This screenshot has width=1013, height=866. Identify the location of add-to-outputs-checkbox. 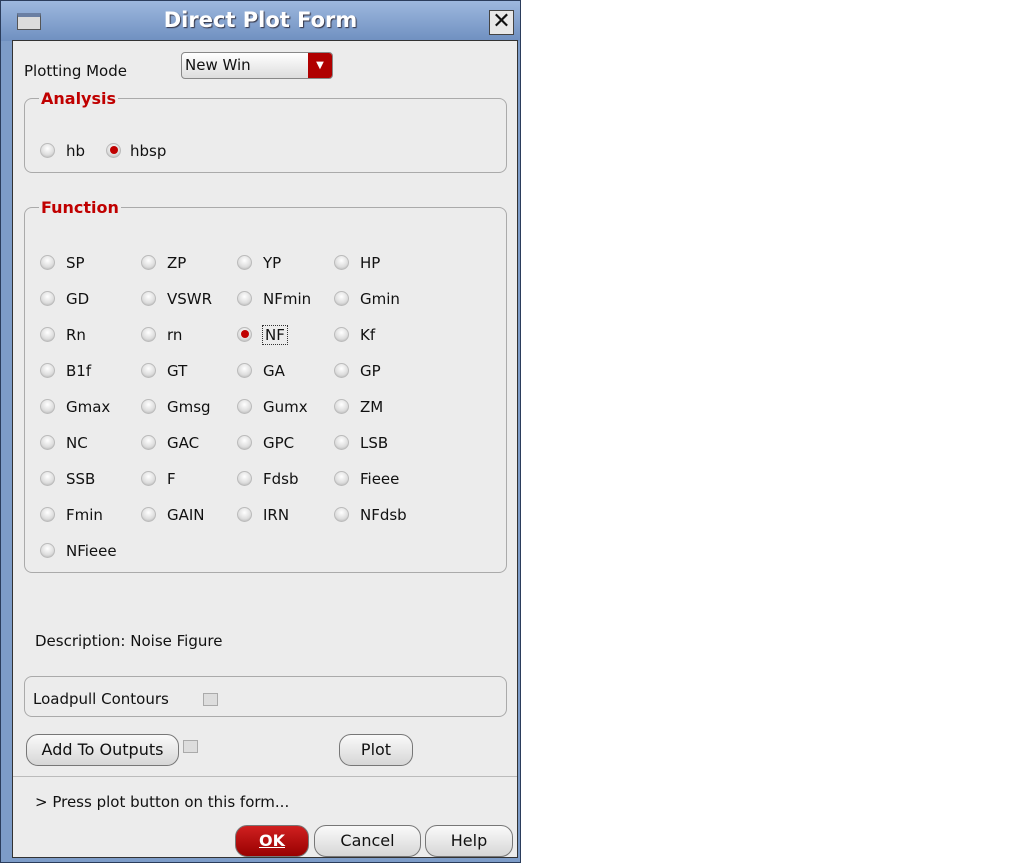
(190, 746).